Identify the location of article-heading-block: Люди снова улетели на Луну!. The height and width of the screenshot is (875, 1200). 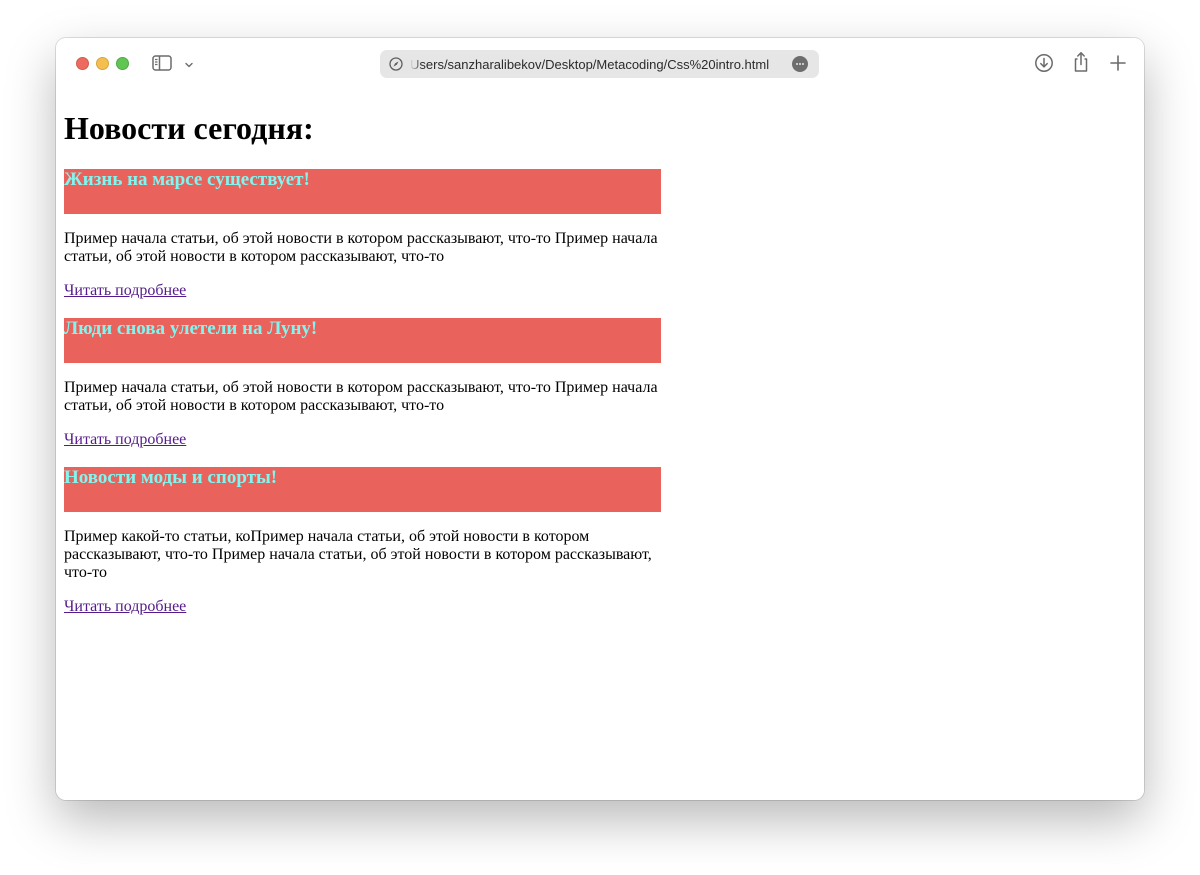
(362, 340).